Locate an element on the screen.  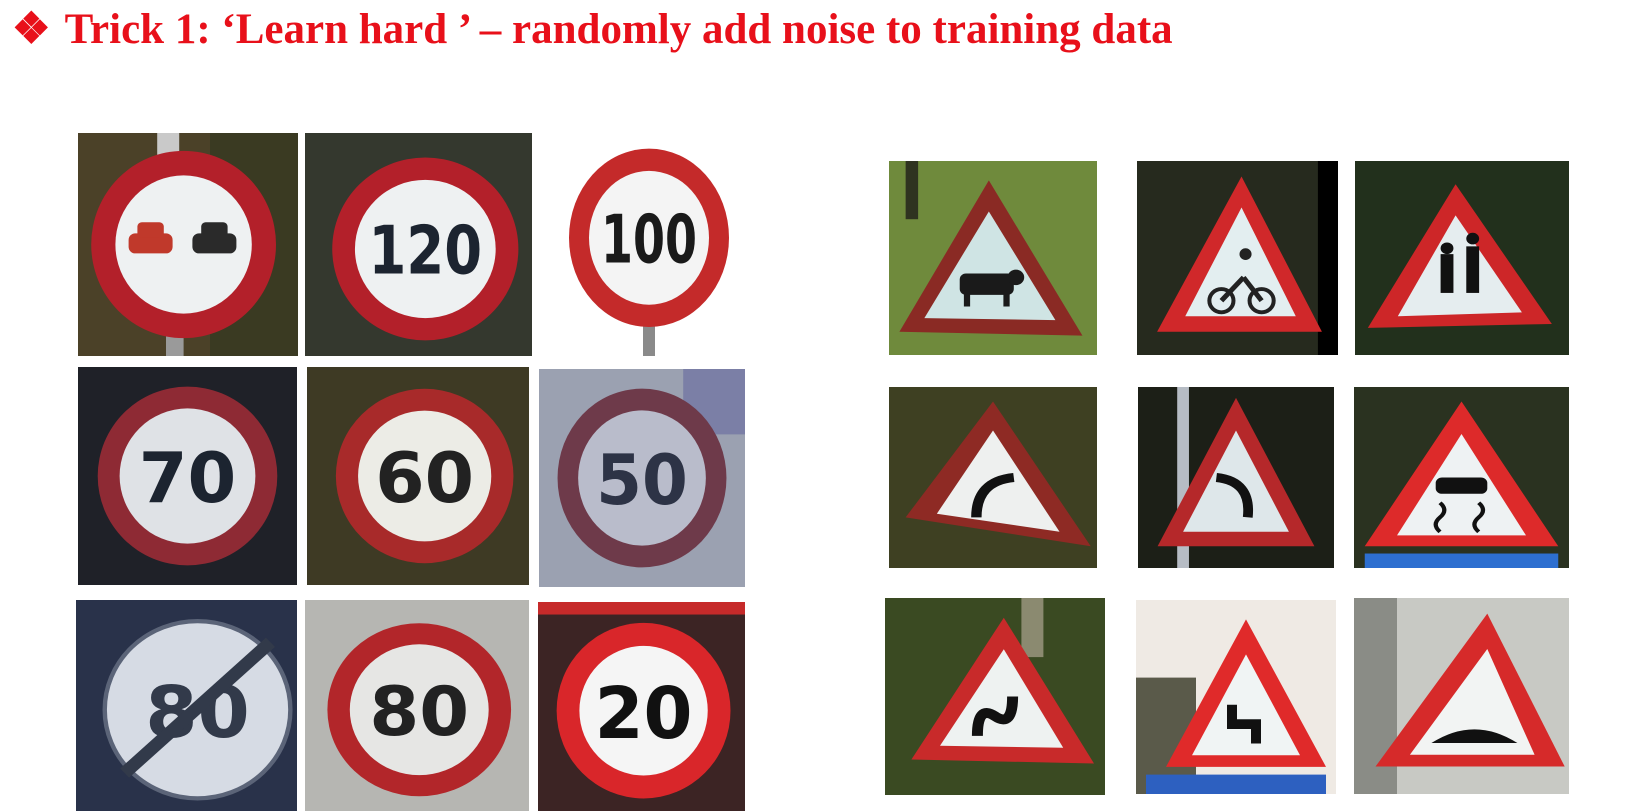
speed-limit-50-sign-image: 50 is located at coordinates (642, 478).